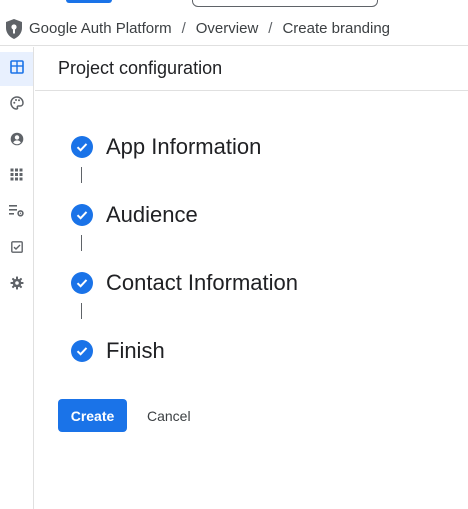  What do you see at coordinates (89, 1) in the screenshot?
I see `top-bar-accent` at bounding box center [89, 1].